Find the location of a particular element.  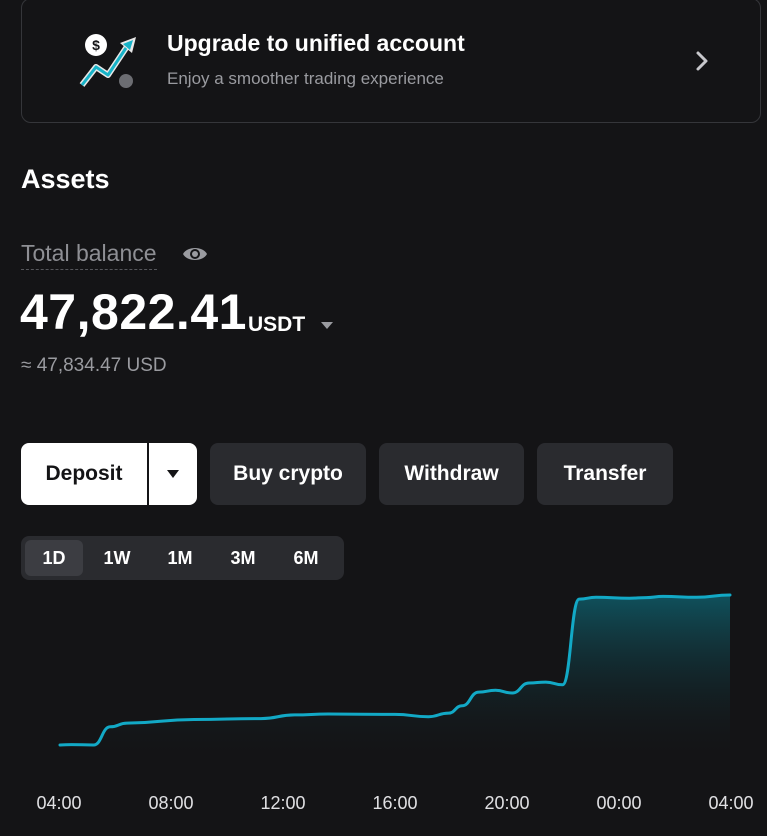

total-balance-label: Total balance is located at coordinates (89, 254).